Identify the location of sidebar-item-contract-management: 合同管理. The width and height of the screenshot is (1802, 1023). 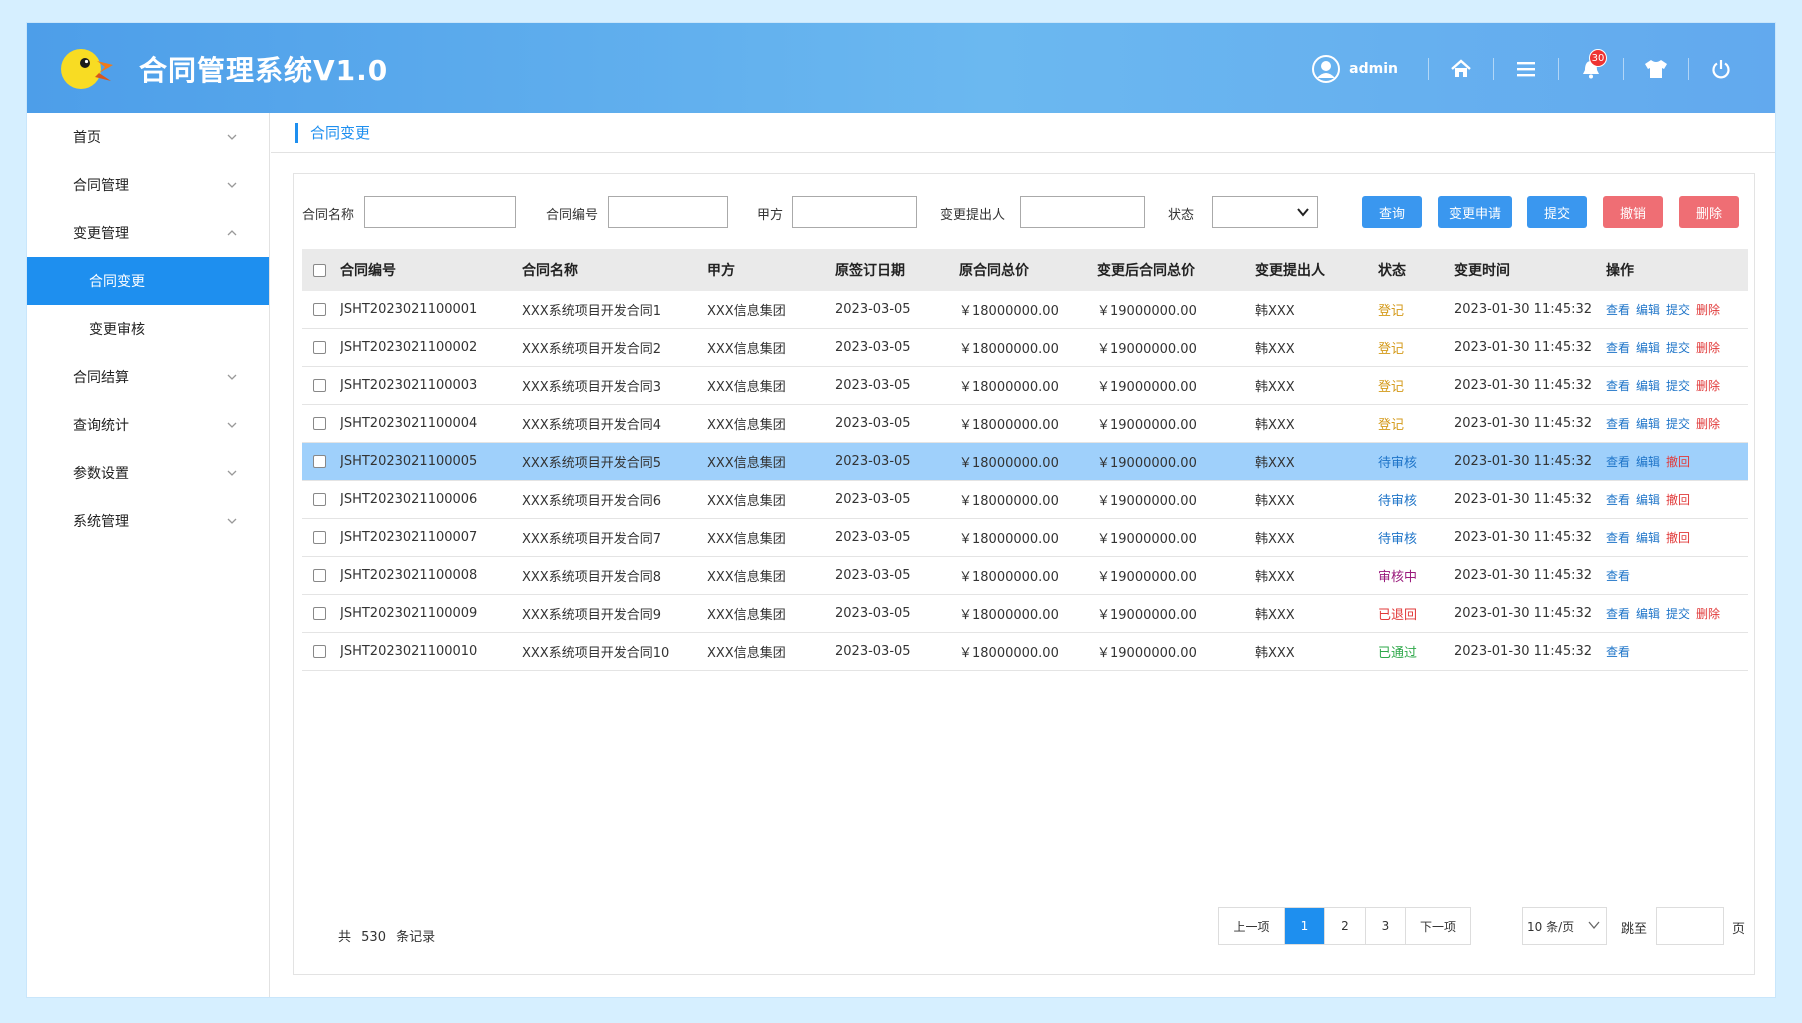
(148, 185).